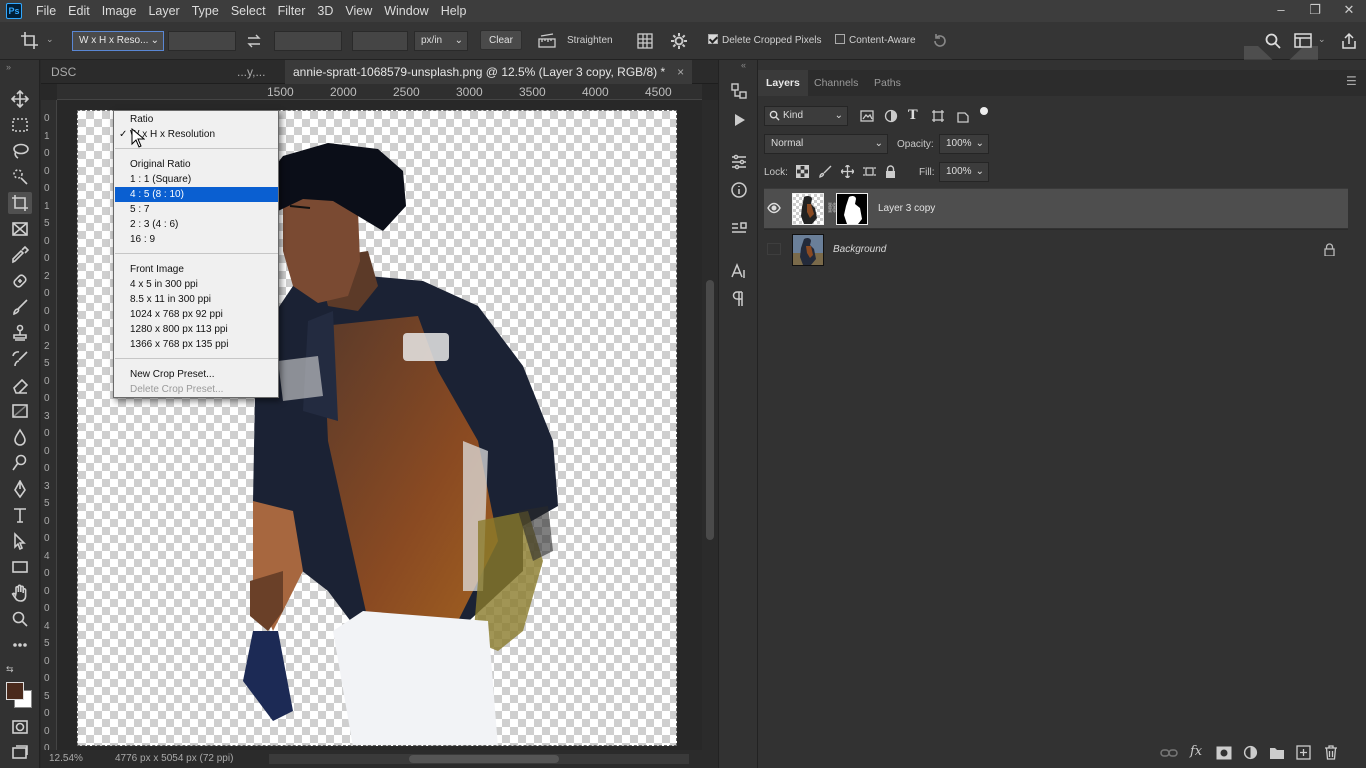  Describe the element at coordinates (20, 203) in the screenshot. I see `crop-tool-icon` at that location.